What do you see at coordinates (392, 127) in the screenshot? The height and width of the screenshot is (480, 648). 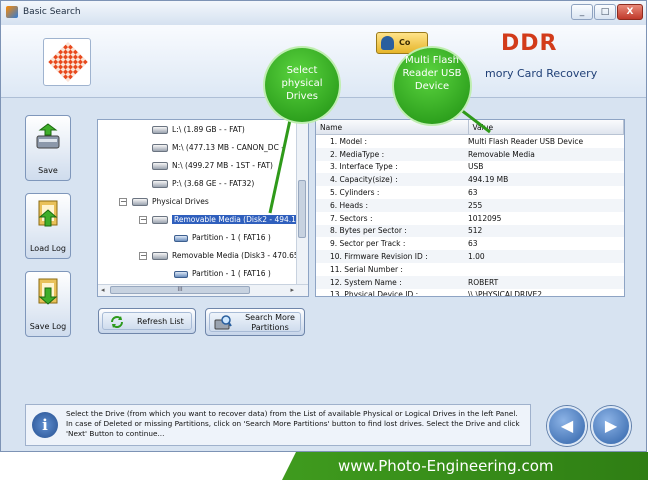 I see `column-name-header: Name` at bounding box center [392, 127].